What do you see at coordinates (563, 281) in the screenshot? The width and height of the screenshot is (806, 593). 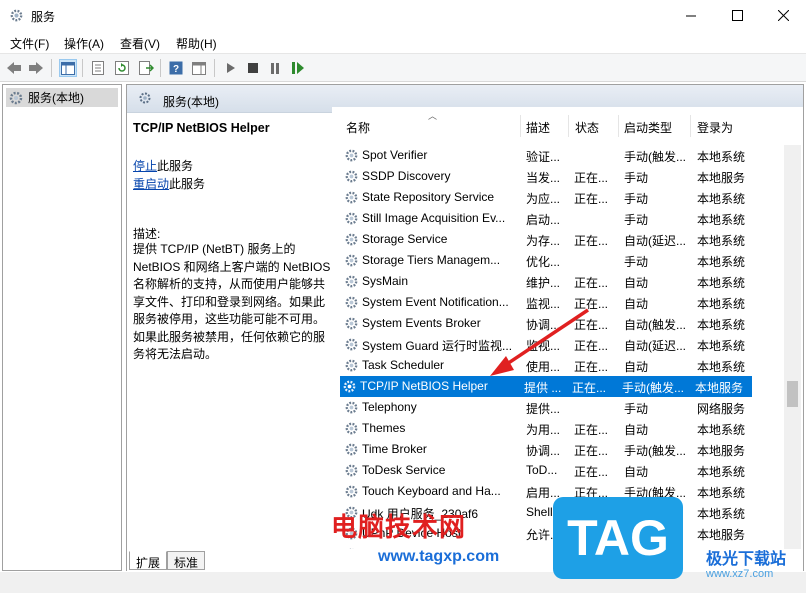 I see `service-row: SysMain 维护... 正在... 自动 本地系统` at bounding box center [563, 281].